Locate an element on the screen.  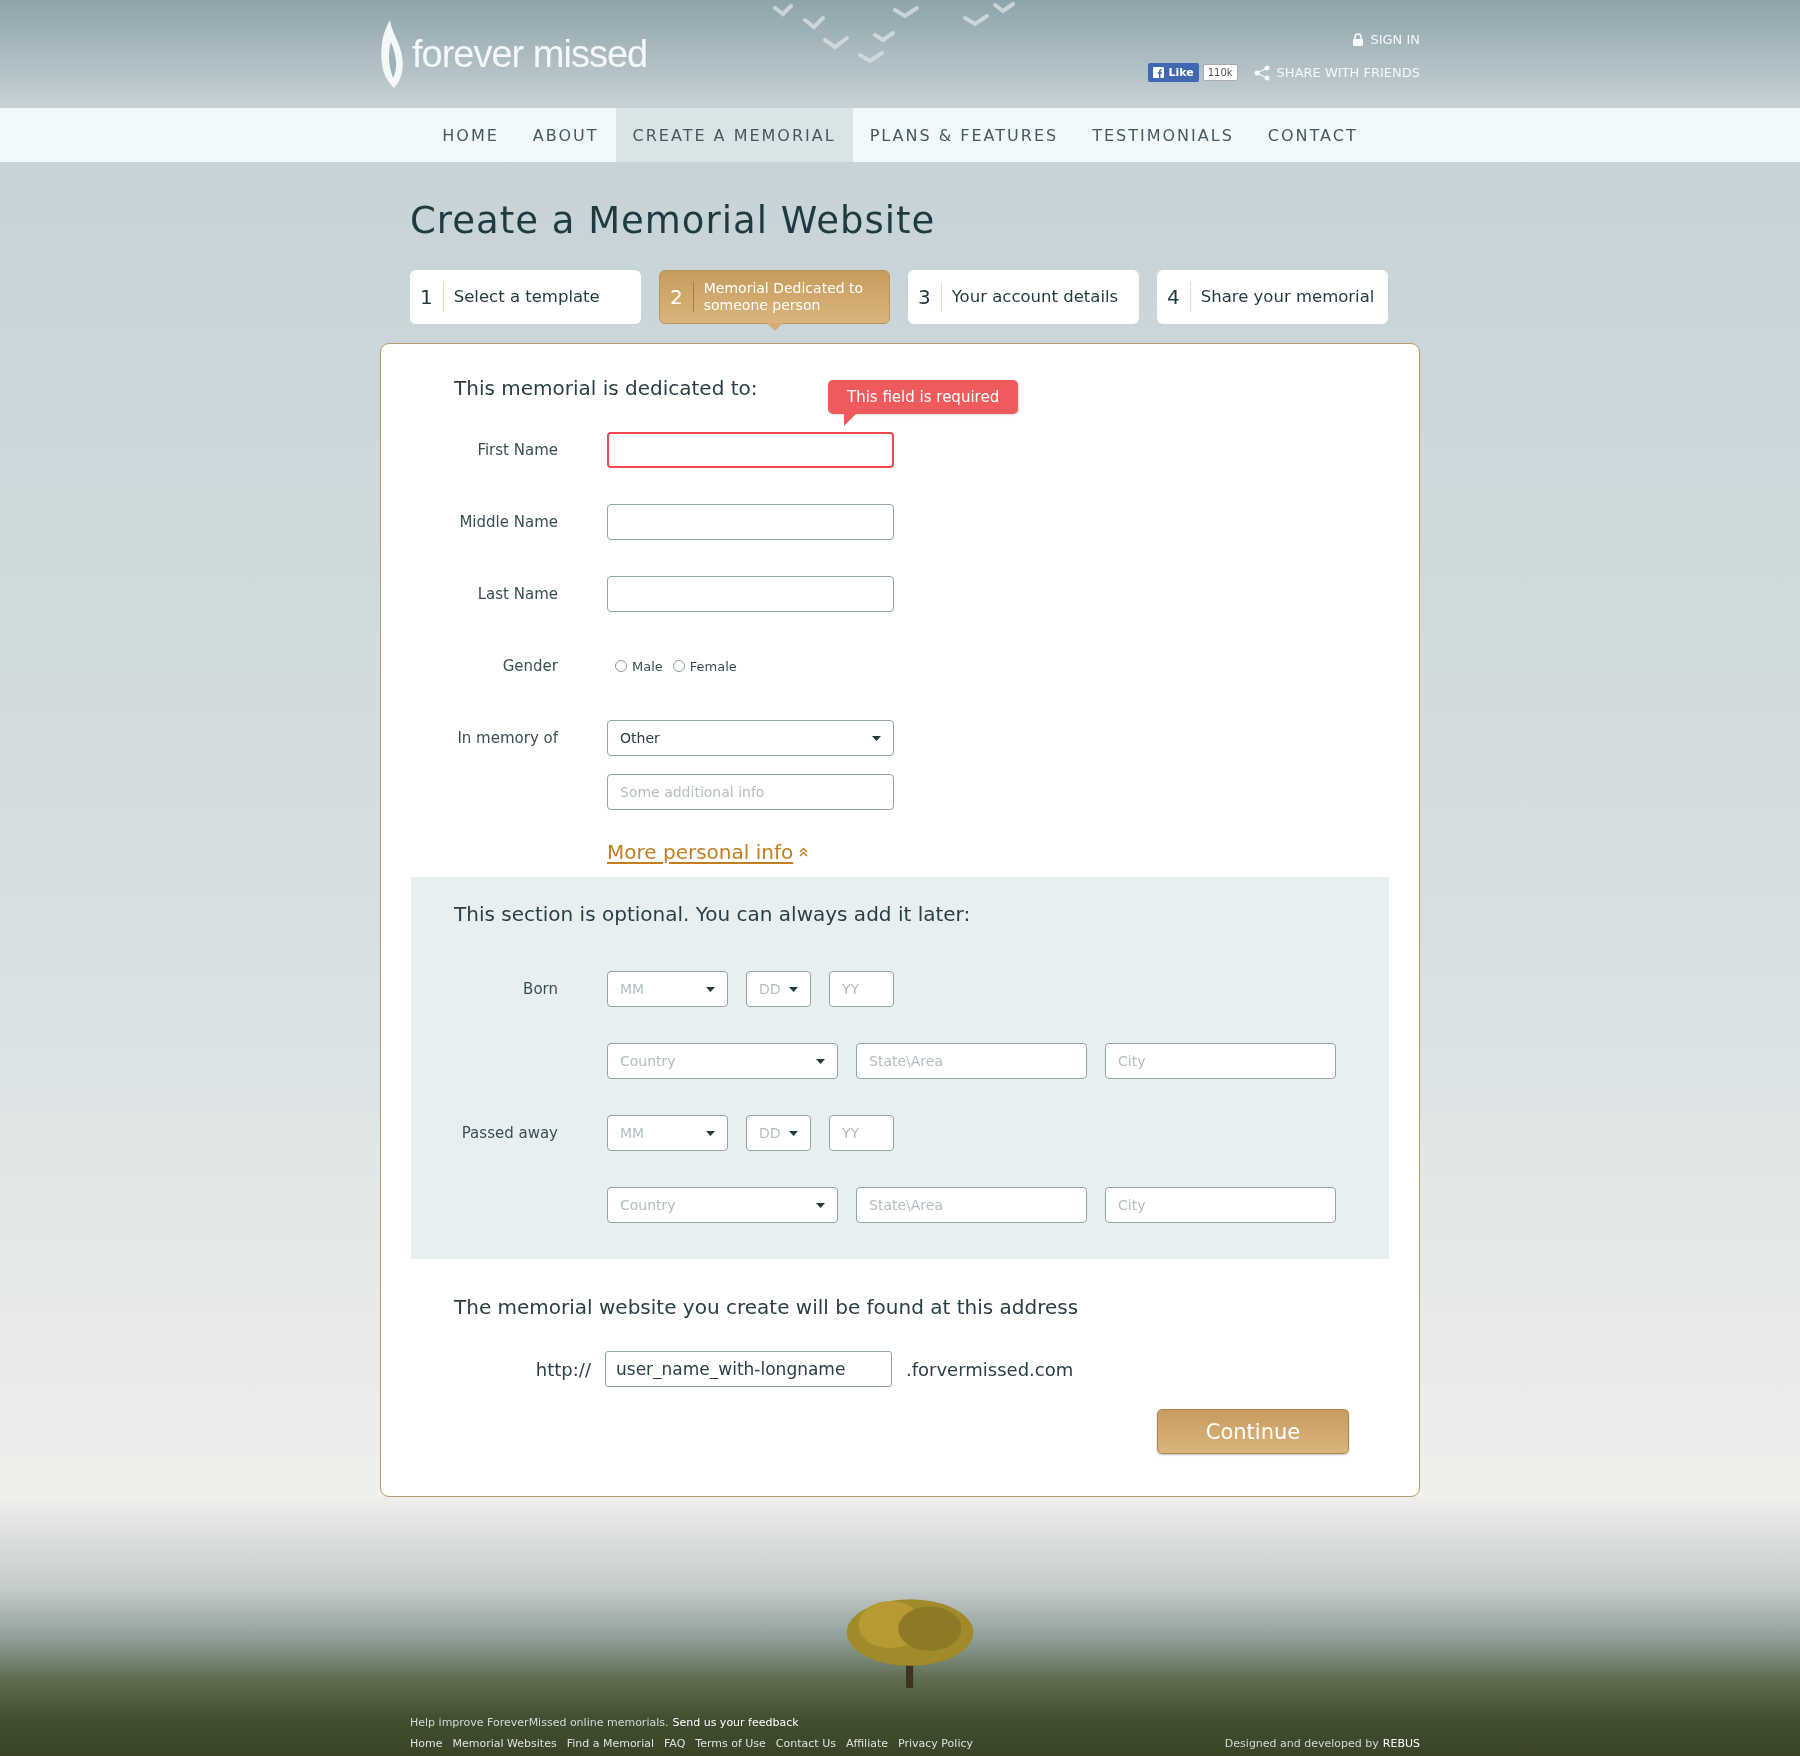
section-heading: This memorial is dedicated to: is located at coordinates (606, 388).